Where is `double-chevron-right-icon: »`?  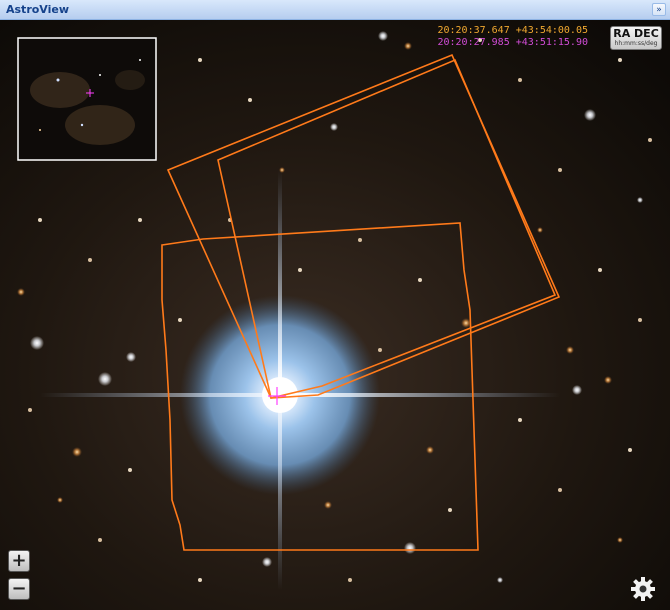 double-chevron-right-icon: » is located at coordinates (659, 10).